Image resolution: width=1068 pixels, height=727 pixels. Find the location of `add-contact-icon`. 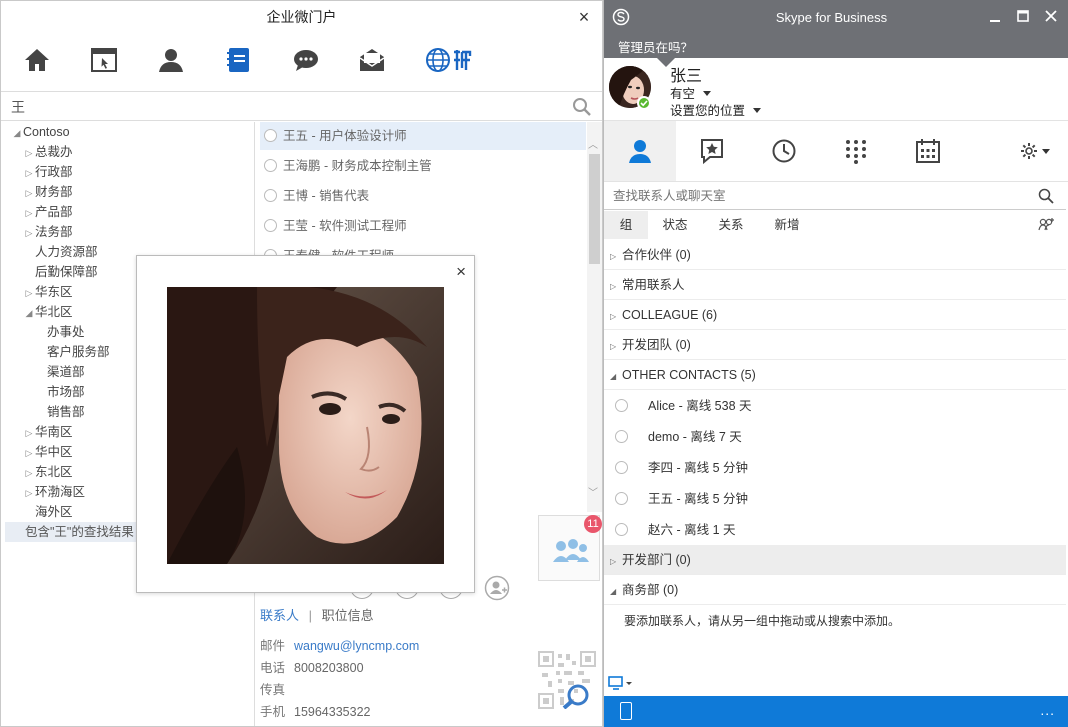

add-contact-icon is located at coordinates (1047, 225).